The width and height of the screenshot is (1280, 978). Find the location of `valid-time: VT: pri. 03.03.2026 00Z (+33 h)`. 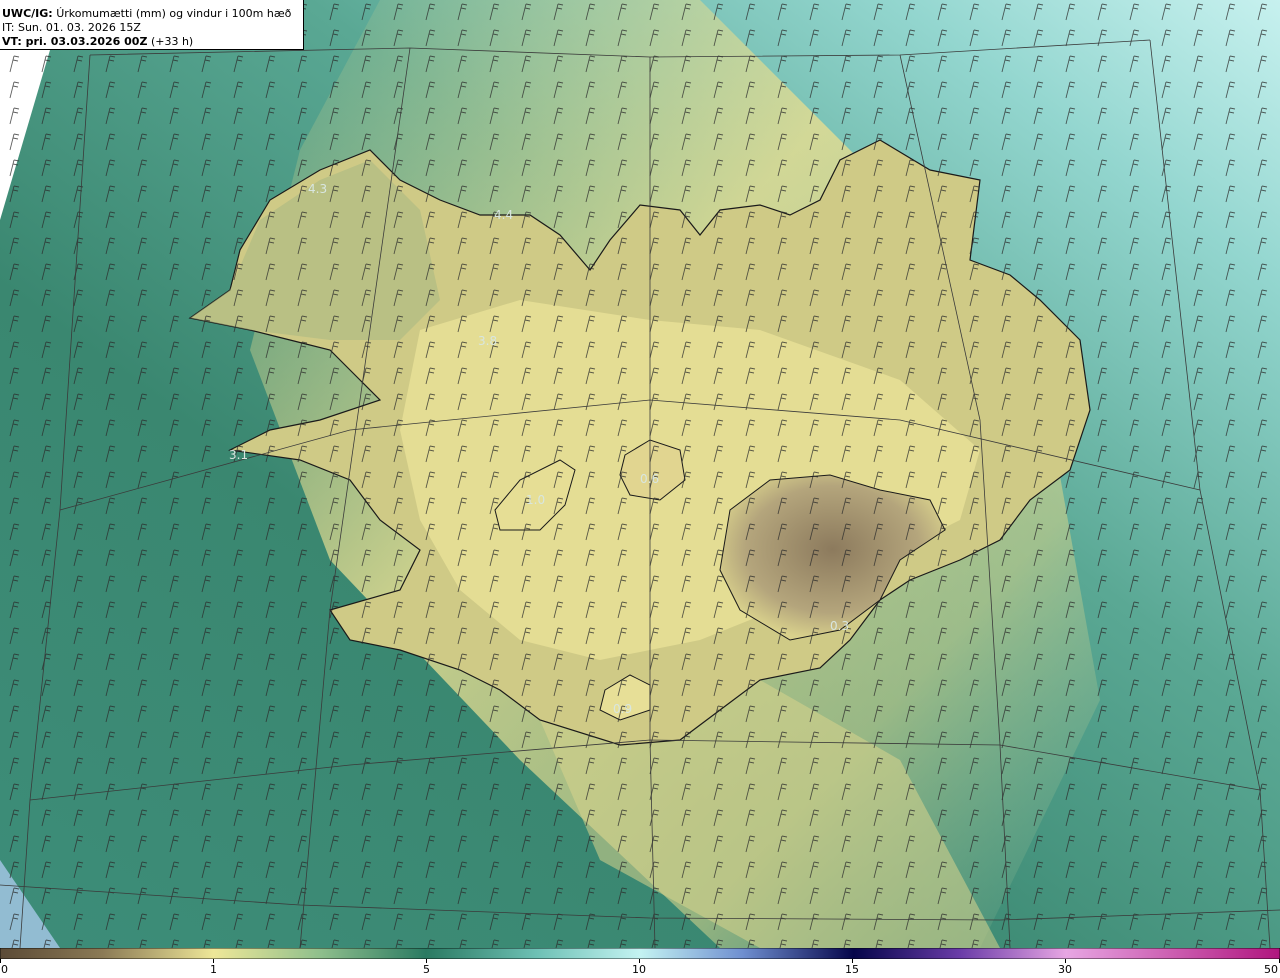

valid-time: VT: pri. 03.03.2026 00Z (+33 h) is located at coordinates (152, 42).